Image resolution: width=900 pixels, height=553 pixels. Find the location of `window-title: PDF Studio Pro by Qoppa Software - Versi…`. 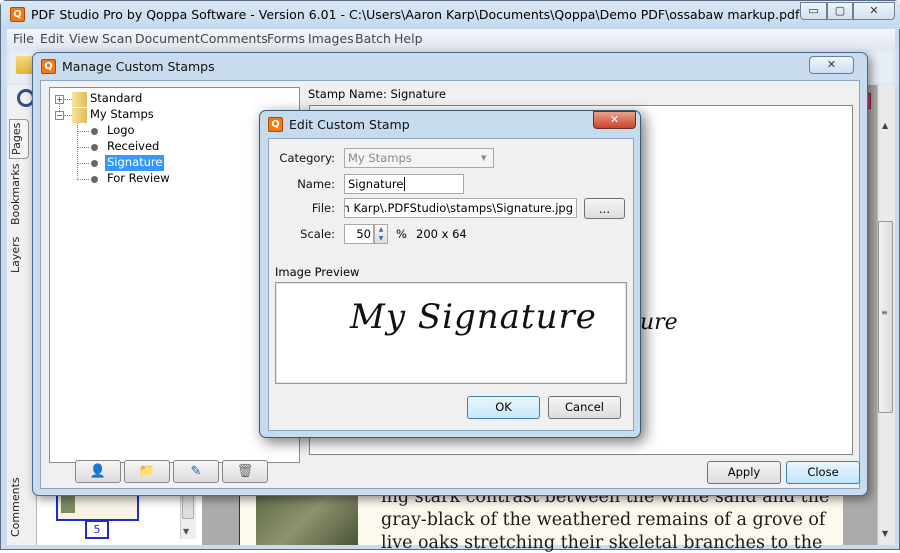

window-title: PDF Studio Pro by Qoppa Software - Versi… is located at coordinates (415, 14).